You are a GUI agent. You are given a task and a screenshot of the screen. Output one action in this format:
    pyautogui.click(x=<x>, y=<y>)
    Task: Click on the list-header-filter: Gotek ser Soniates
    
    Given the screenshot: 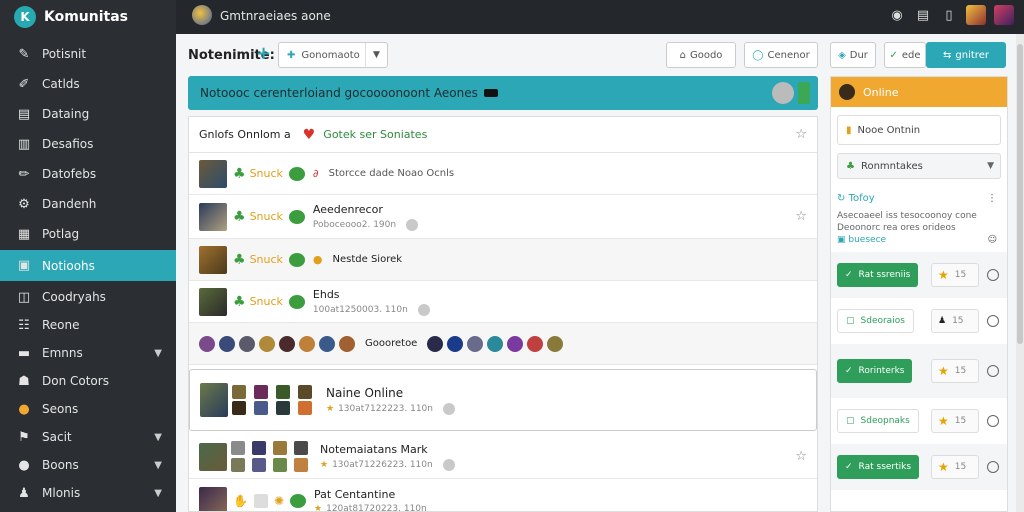 What is the action you would take?
    pyautogui.click(x=375, y=134)
    